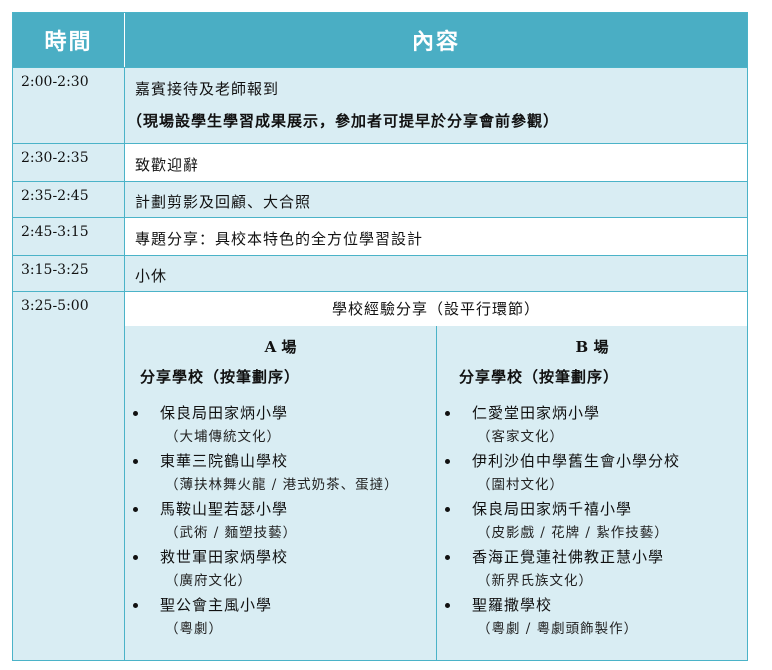 This screenshot has height=670, width=772. What do you see at coordinates (194, 629) in the screenshot?
I see `school-note: （粵劇）` at bounding box center [194, 629].